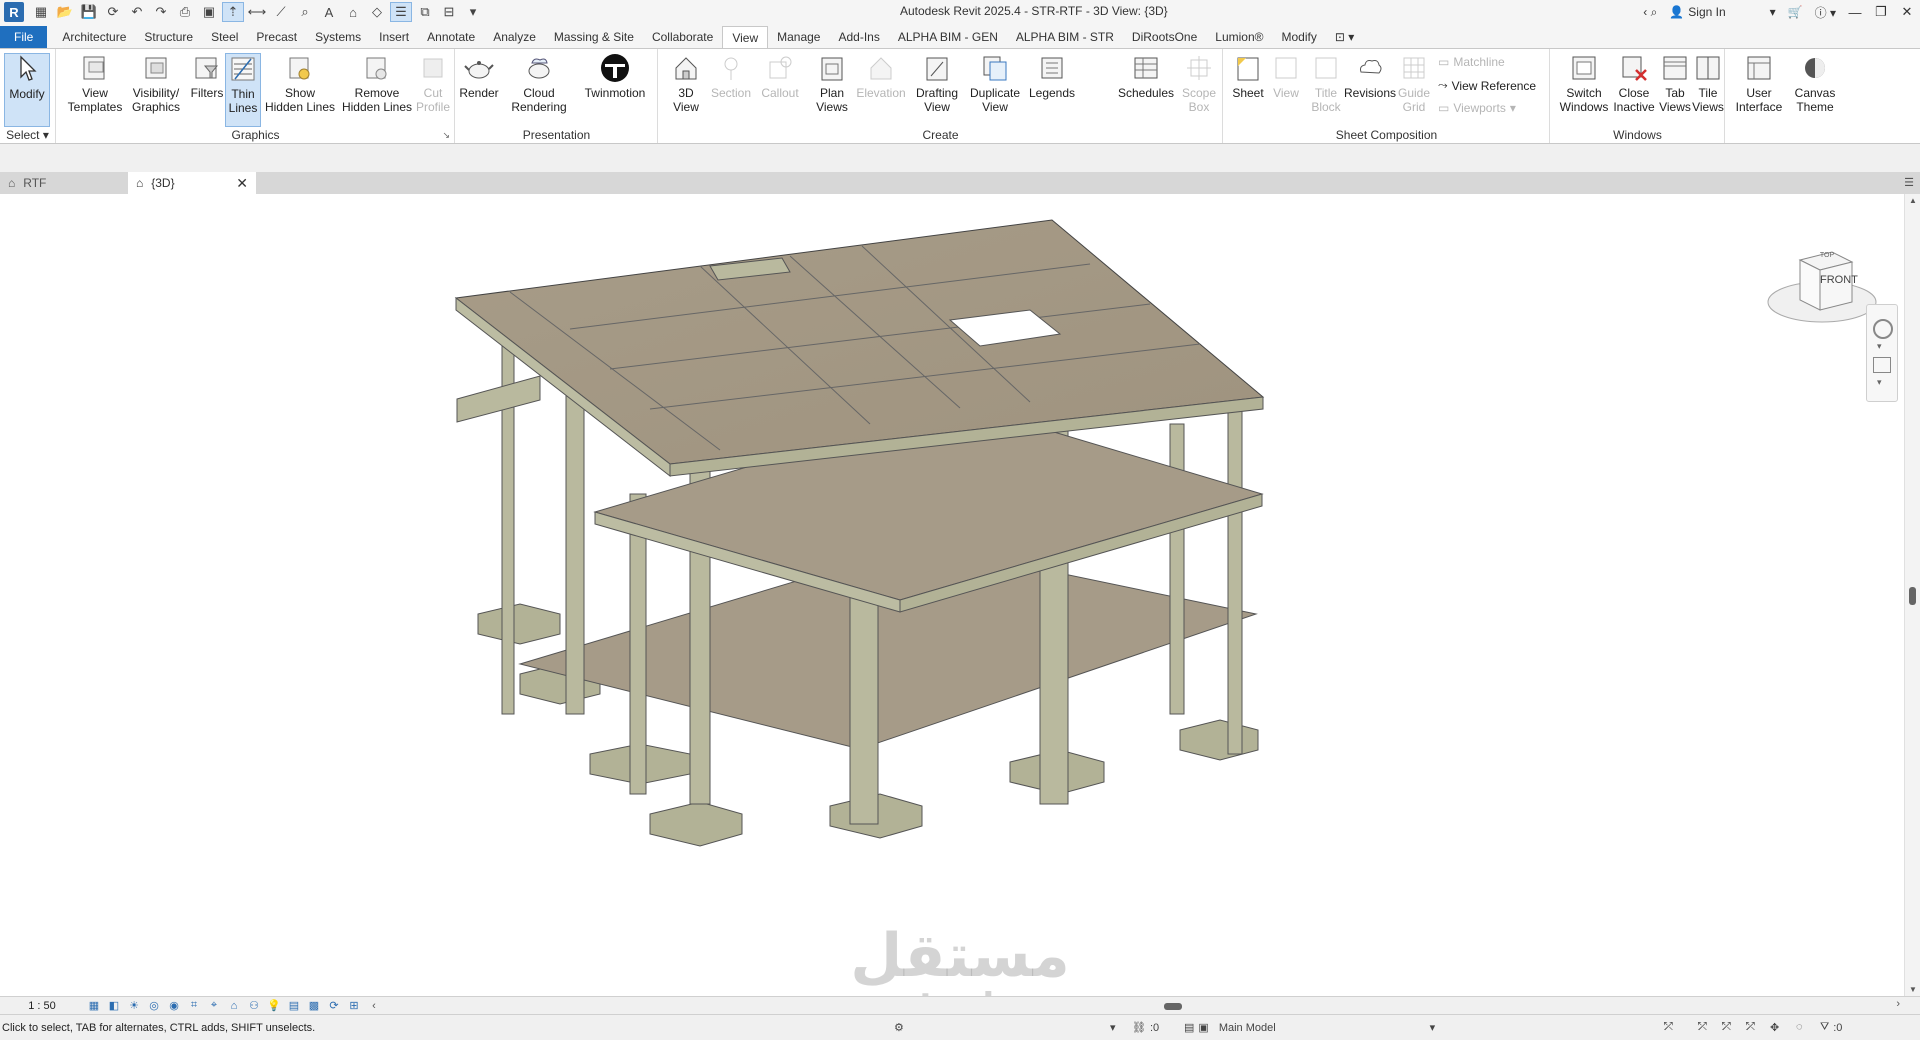  What do you see at coordinates (1248, 76) in the screenshot?
I see `sheet-button: Sheet` at bounding box center [1248, 76].